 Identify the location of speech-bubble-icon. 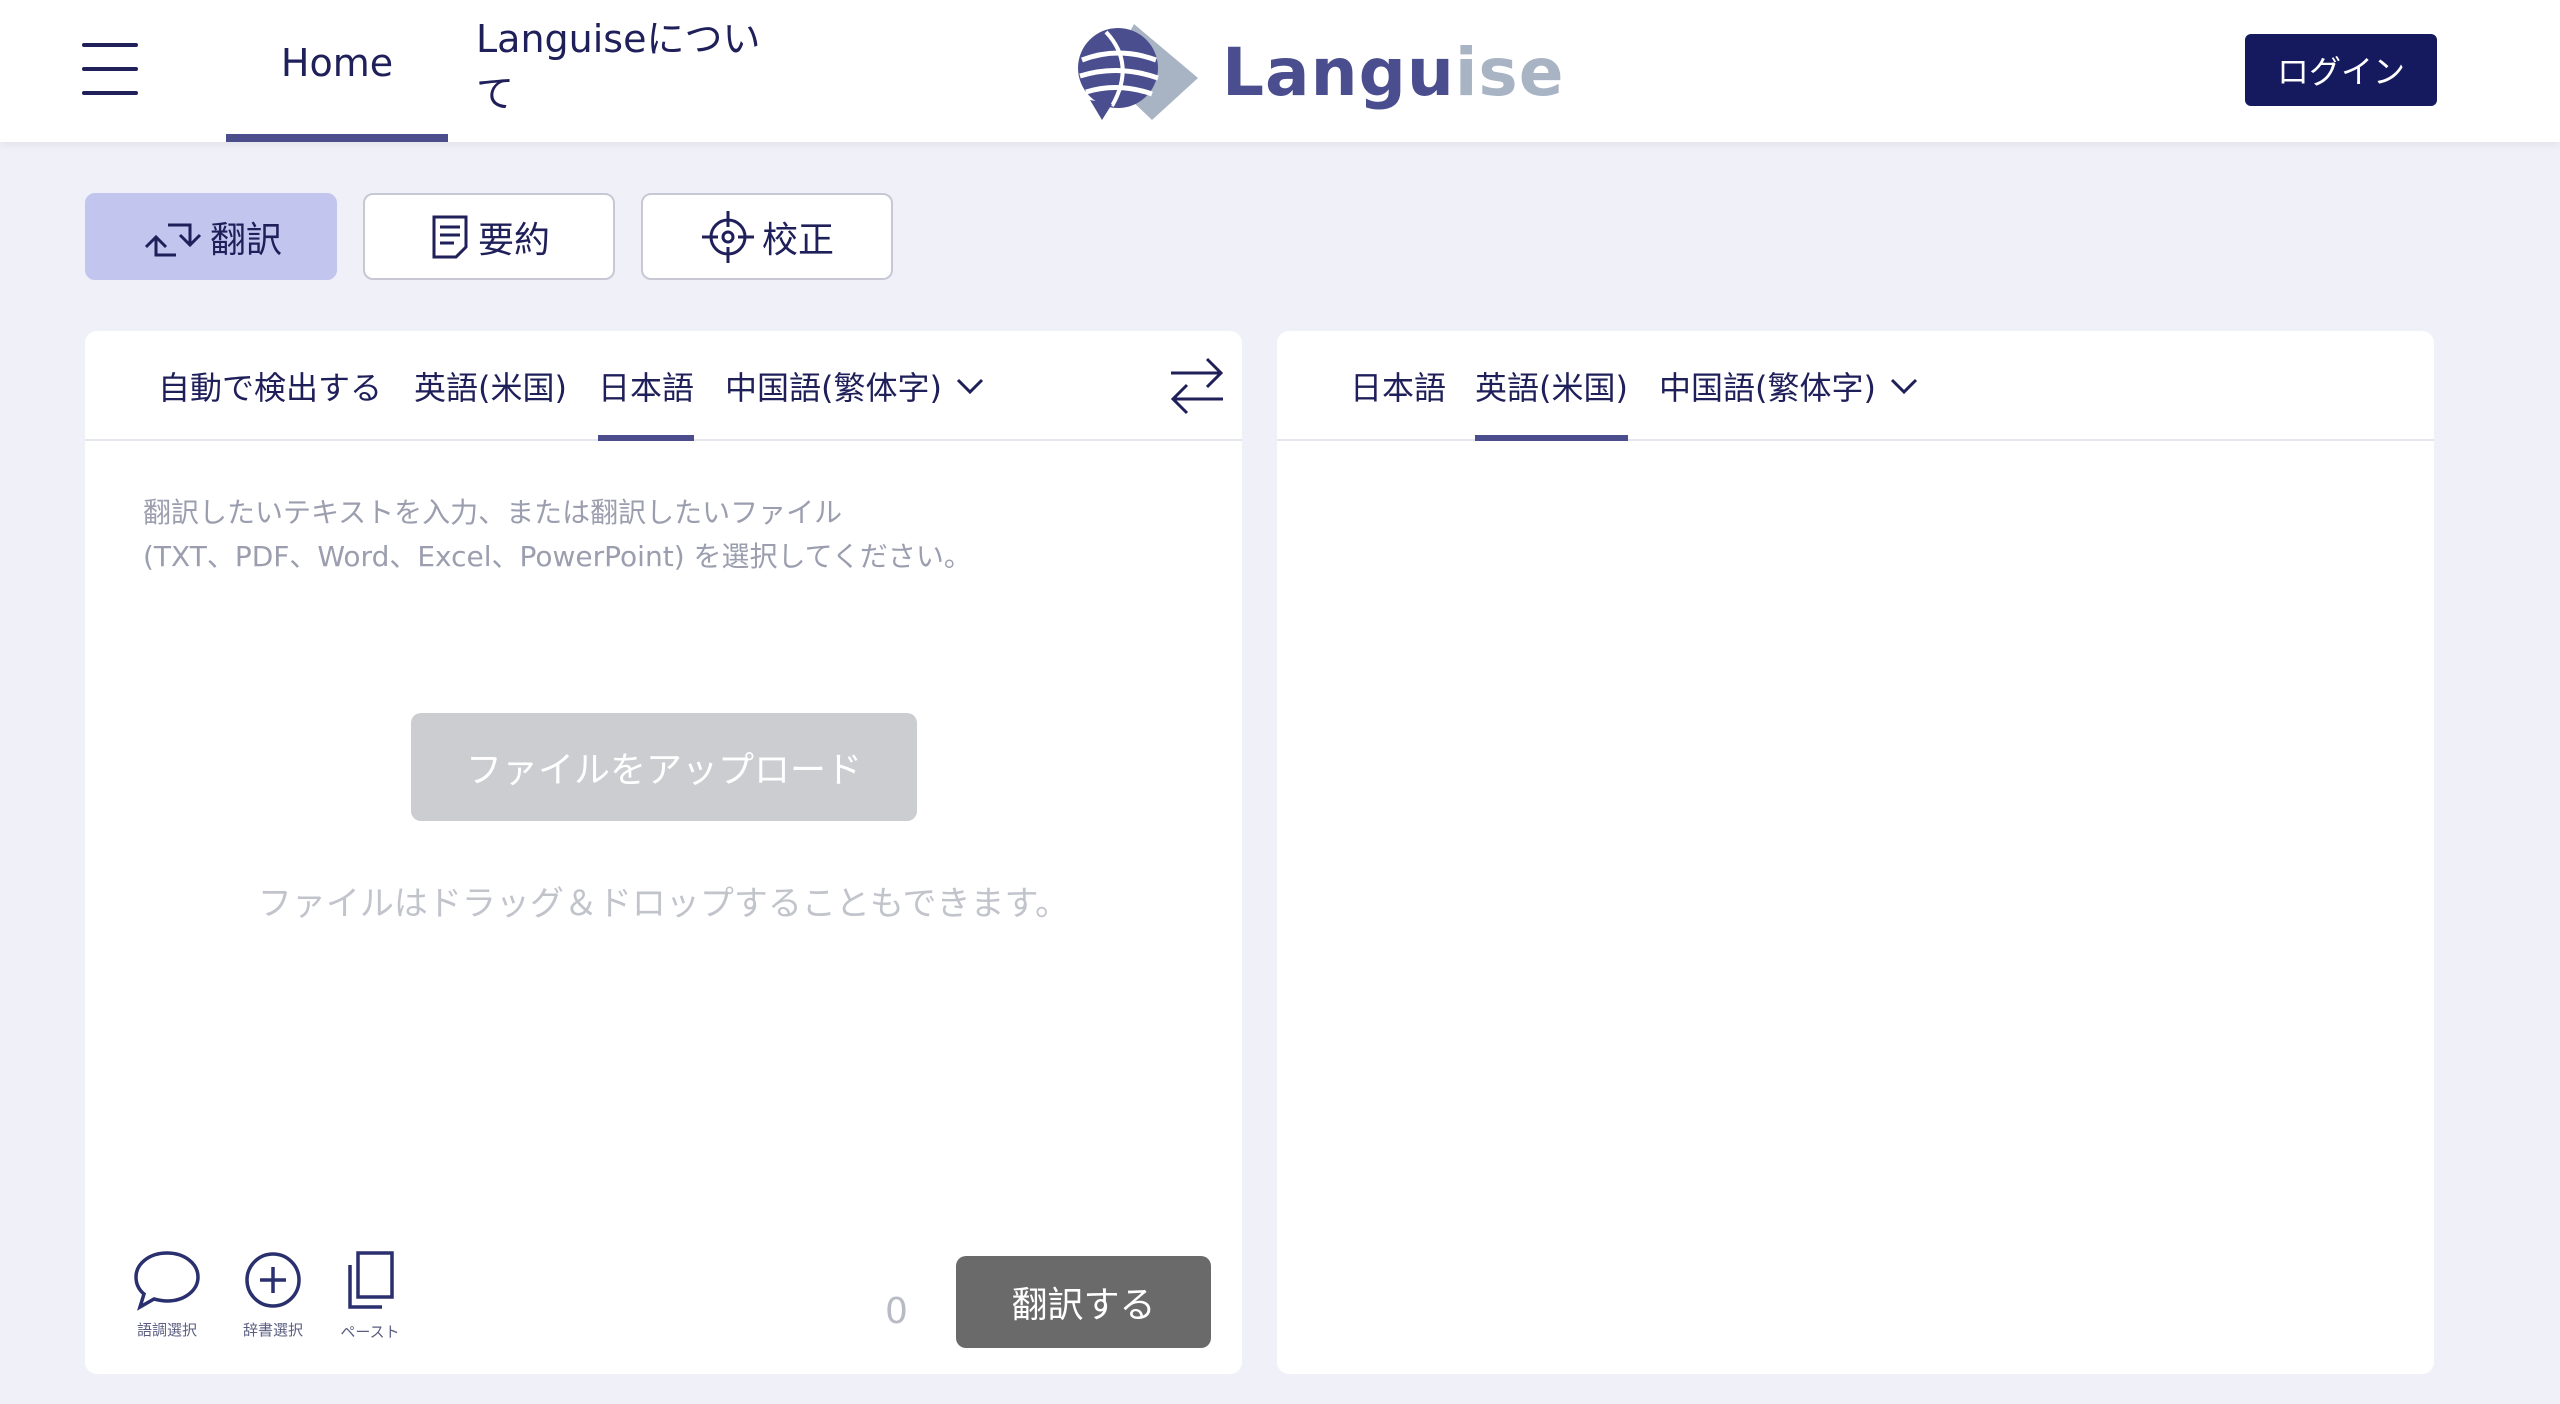
(167, 1281).